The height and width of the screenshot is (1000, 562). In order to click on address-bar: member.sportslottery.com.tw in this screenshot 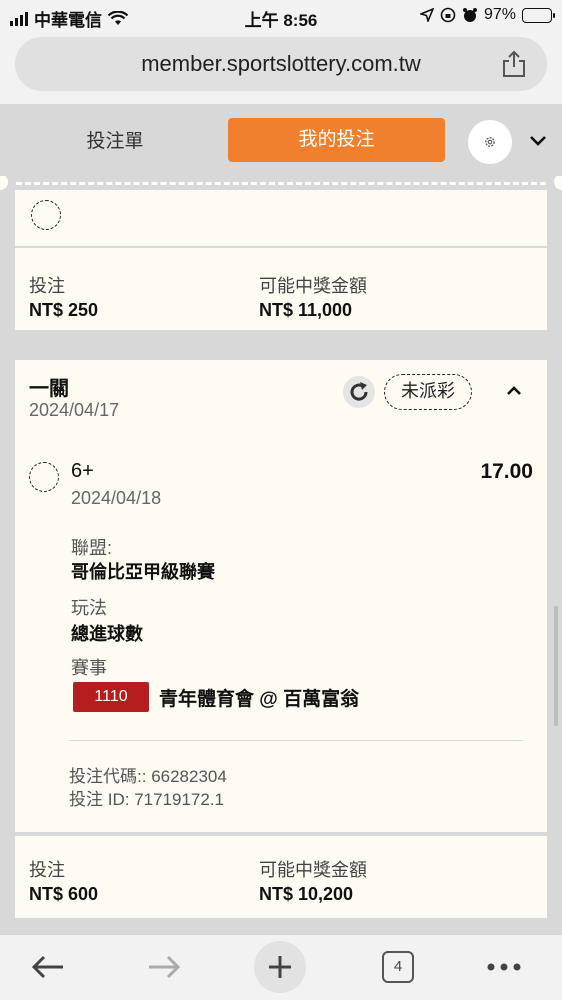, I will do `click(281, 64)`.